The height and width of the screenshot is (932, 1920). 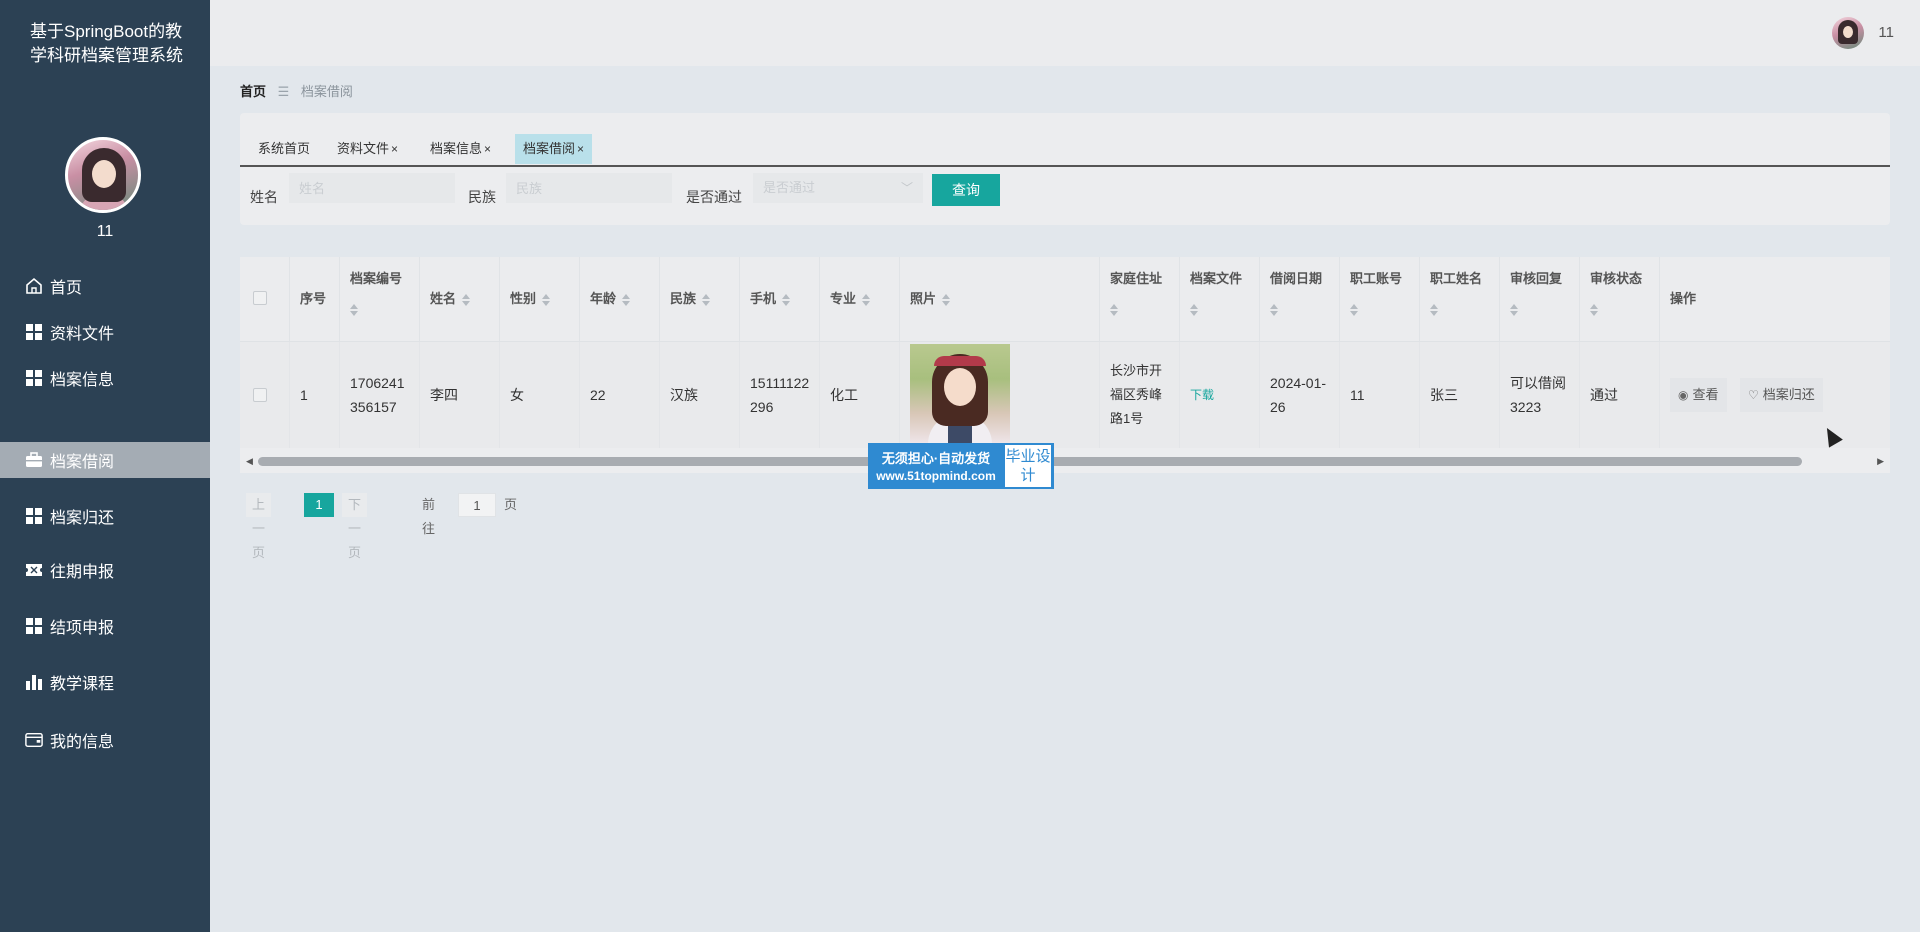 What do you see at coordinates (372, 188) in the screenshot?
I see `name-input` at bounding box center [372, 188].